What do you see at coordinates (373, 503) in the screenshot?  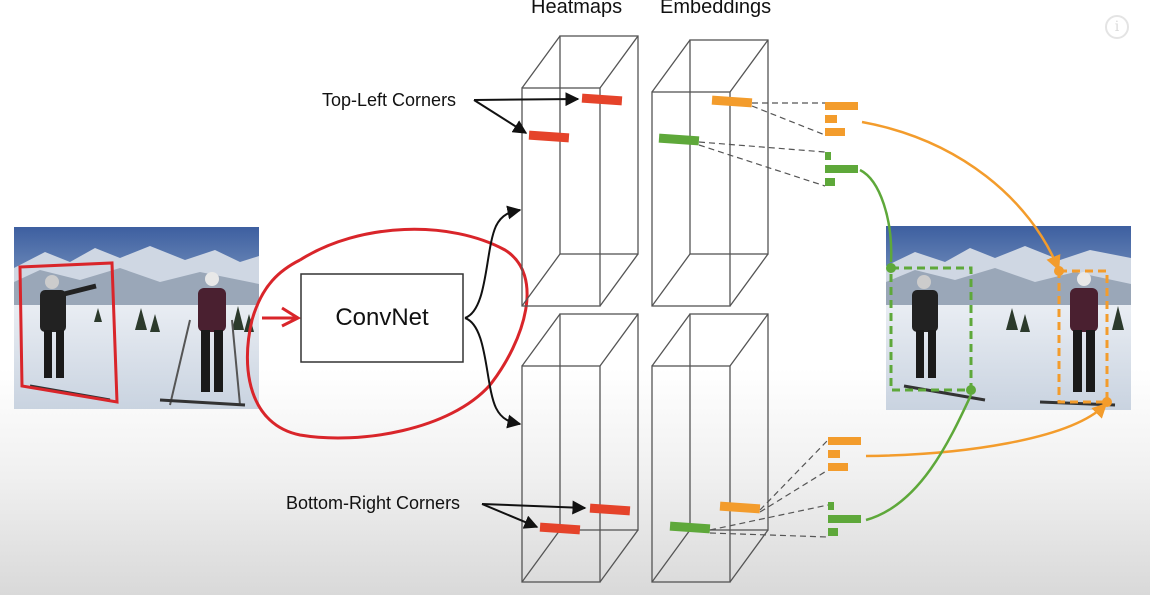 I see `label-bottom-right-corners: Bottom-Right Corners` at bounding box center [373, 503].